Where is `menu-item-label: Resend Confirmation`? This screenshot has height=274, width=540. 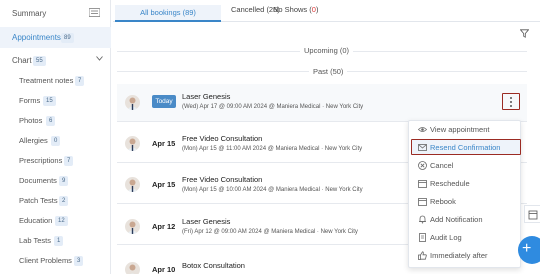
menu-item-label: Resend Confirmation is located at coordinates (465, 147).